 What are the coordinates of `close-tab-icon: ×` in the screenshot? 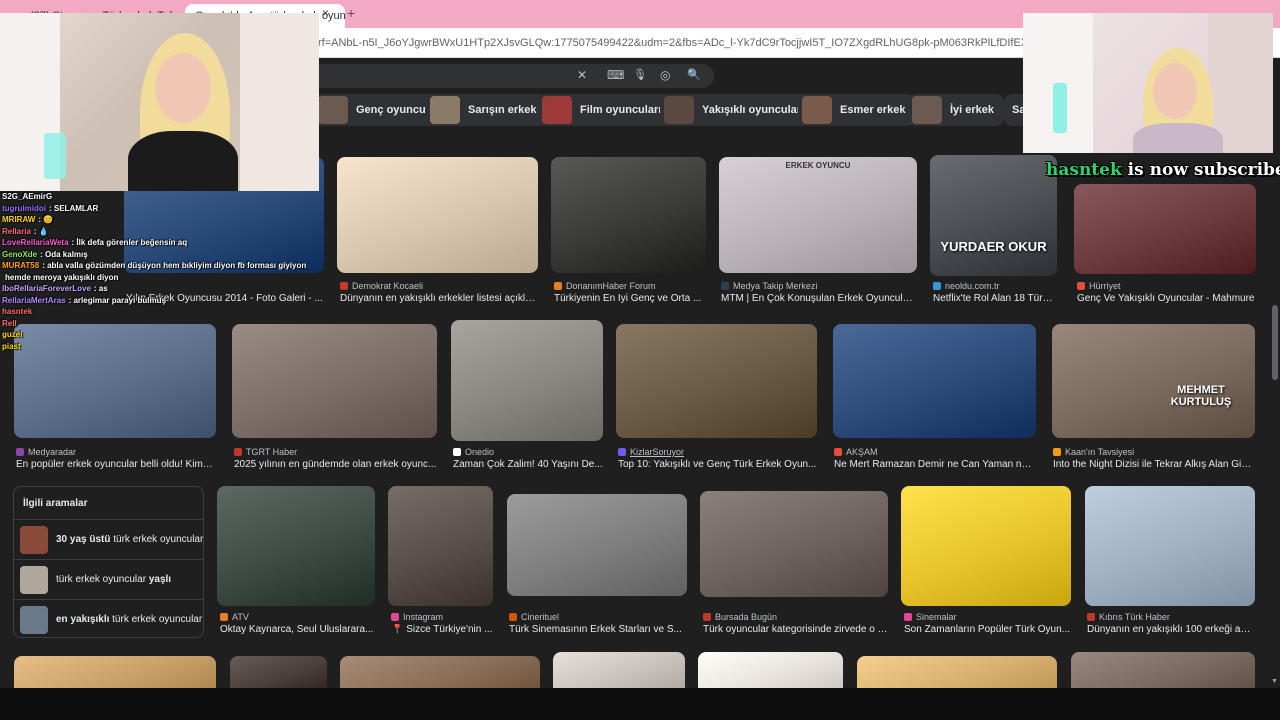 It's located at (325, 13).